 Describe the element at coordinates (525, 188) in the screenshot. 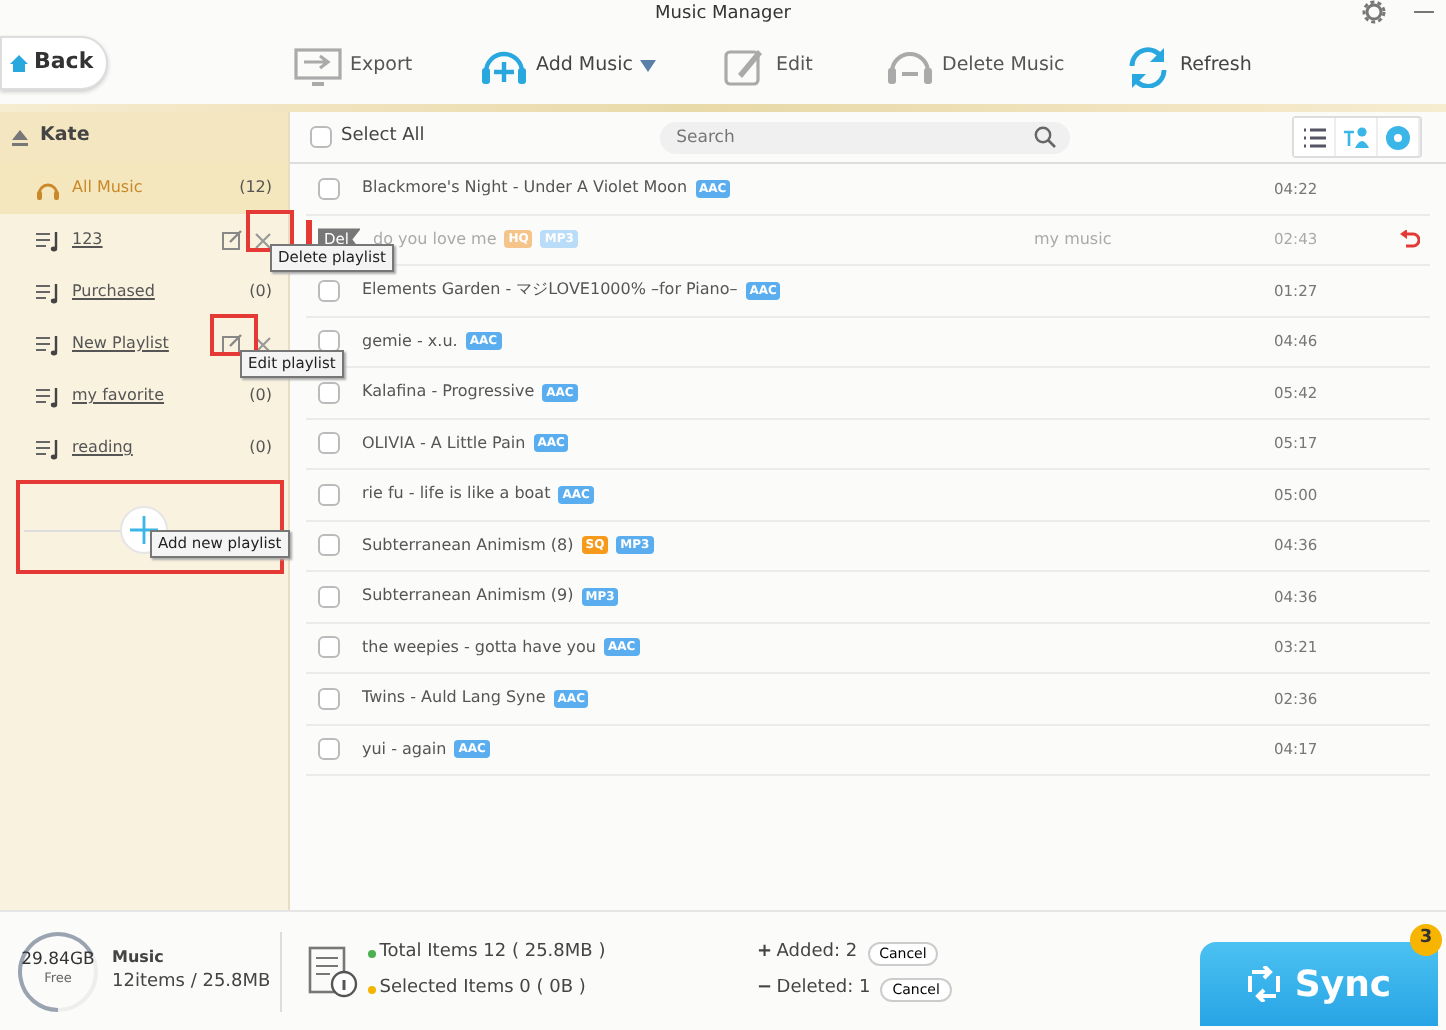

I see `song-title: Blackmore's Night - Under A Violet Moon` at that location.